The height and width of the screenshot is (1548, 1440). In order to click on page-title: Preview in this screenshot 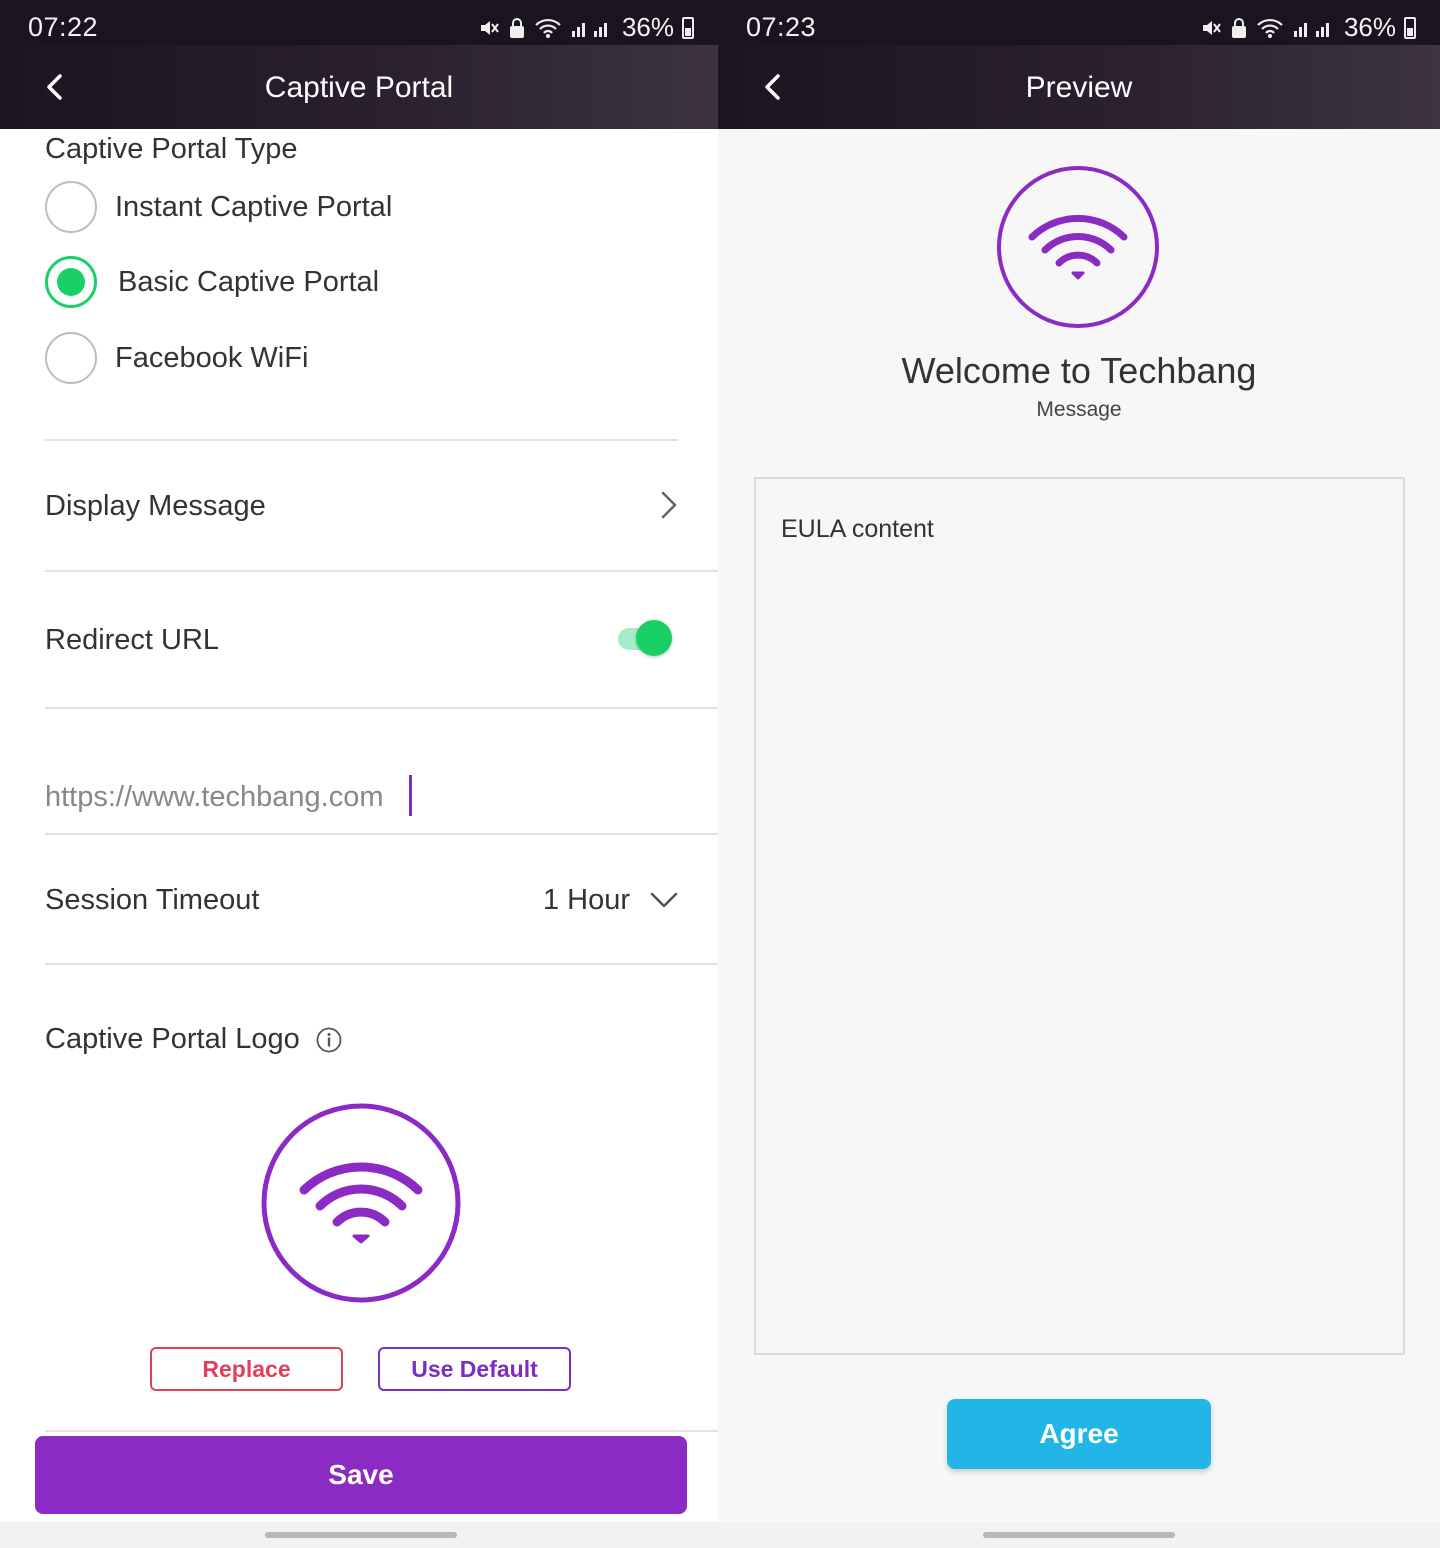, I will do `click(1079, 87)`.